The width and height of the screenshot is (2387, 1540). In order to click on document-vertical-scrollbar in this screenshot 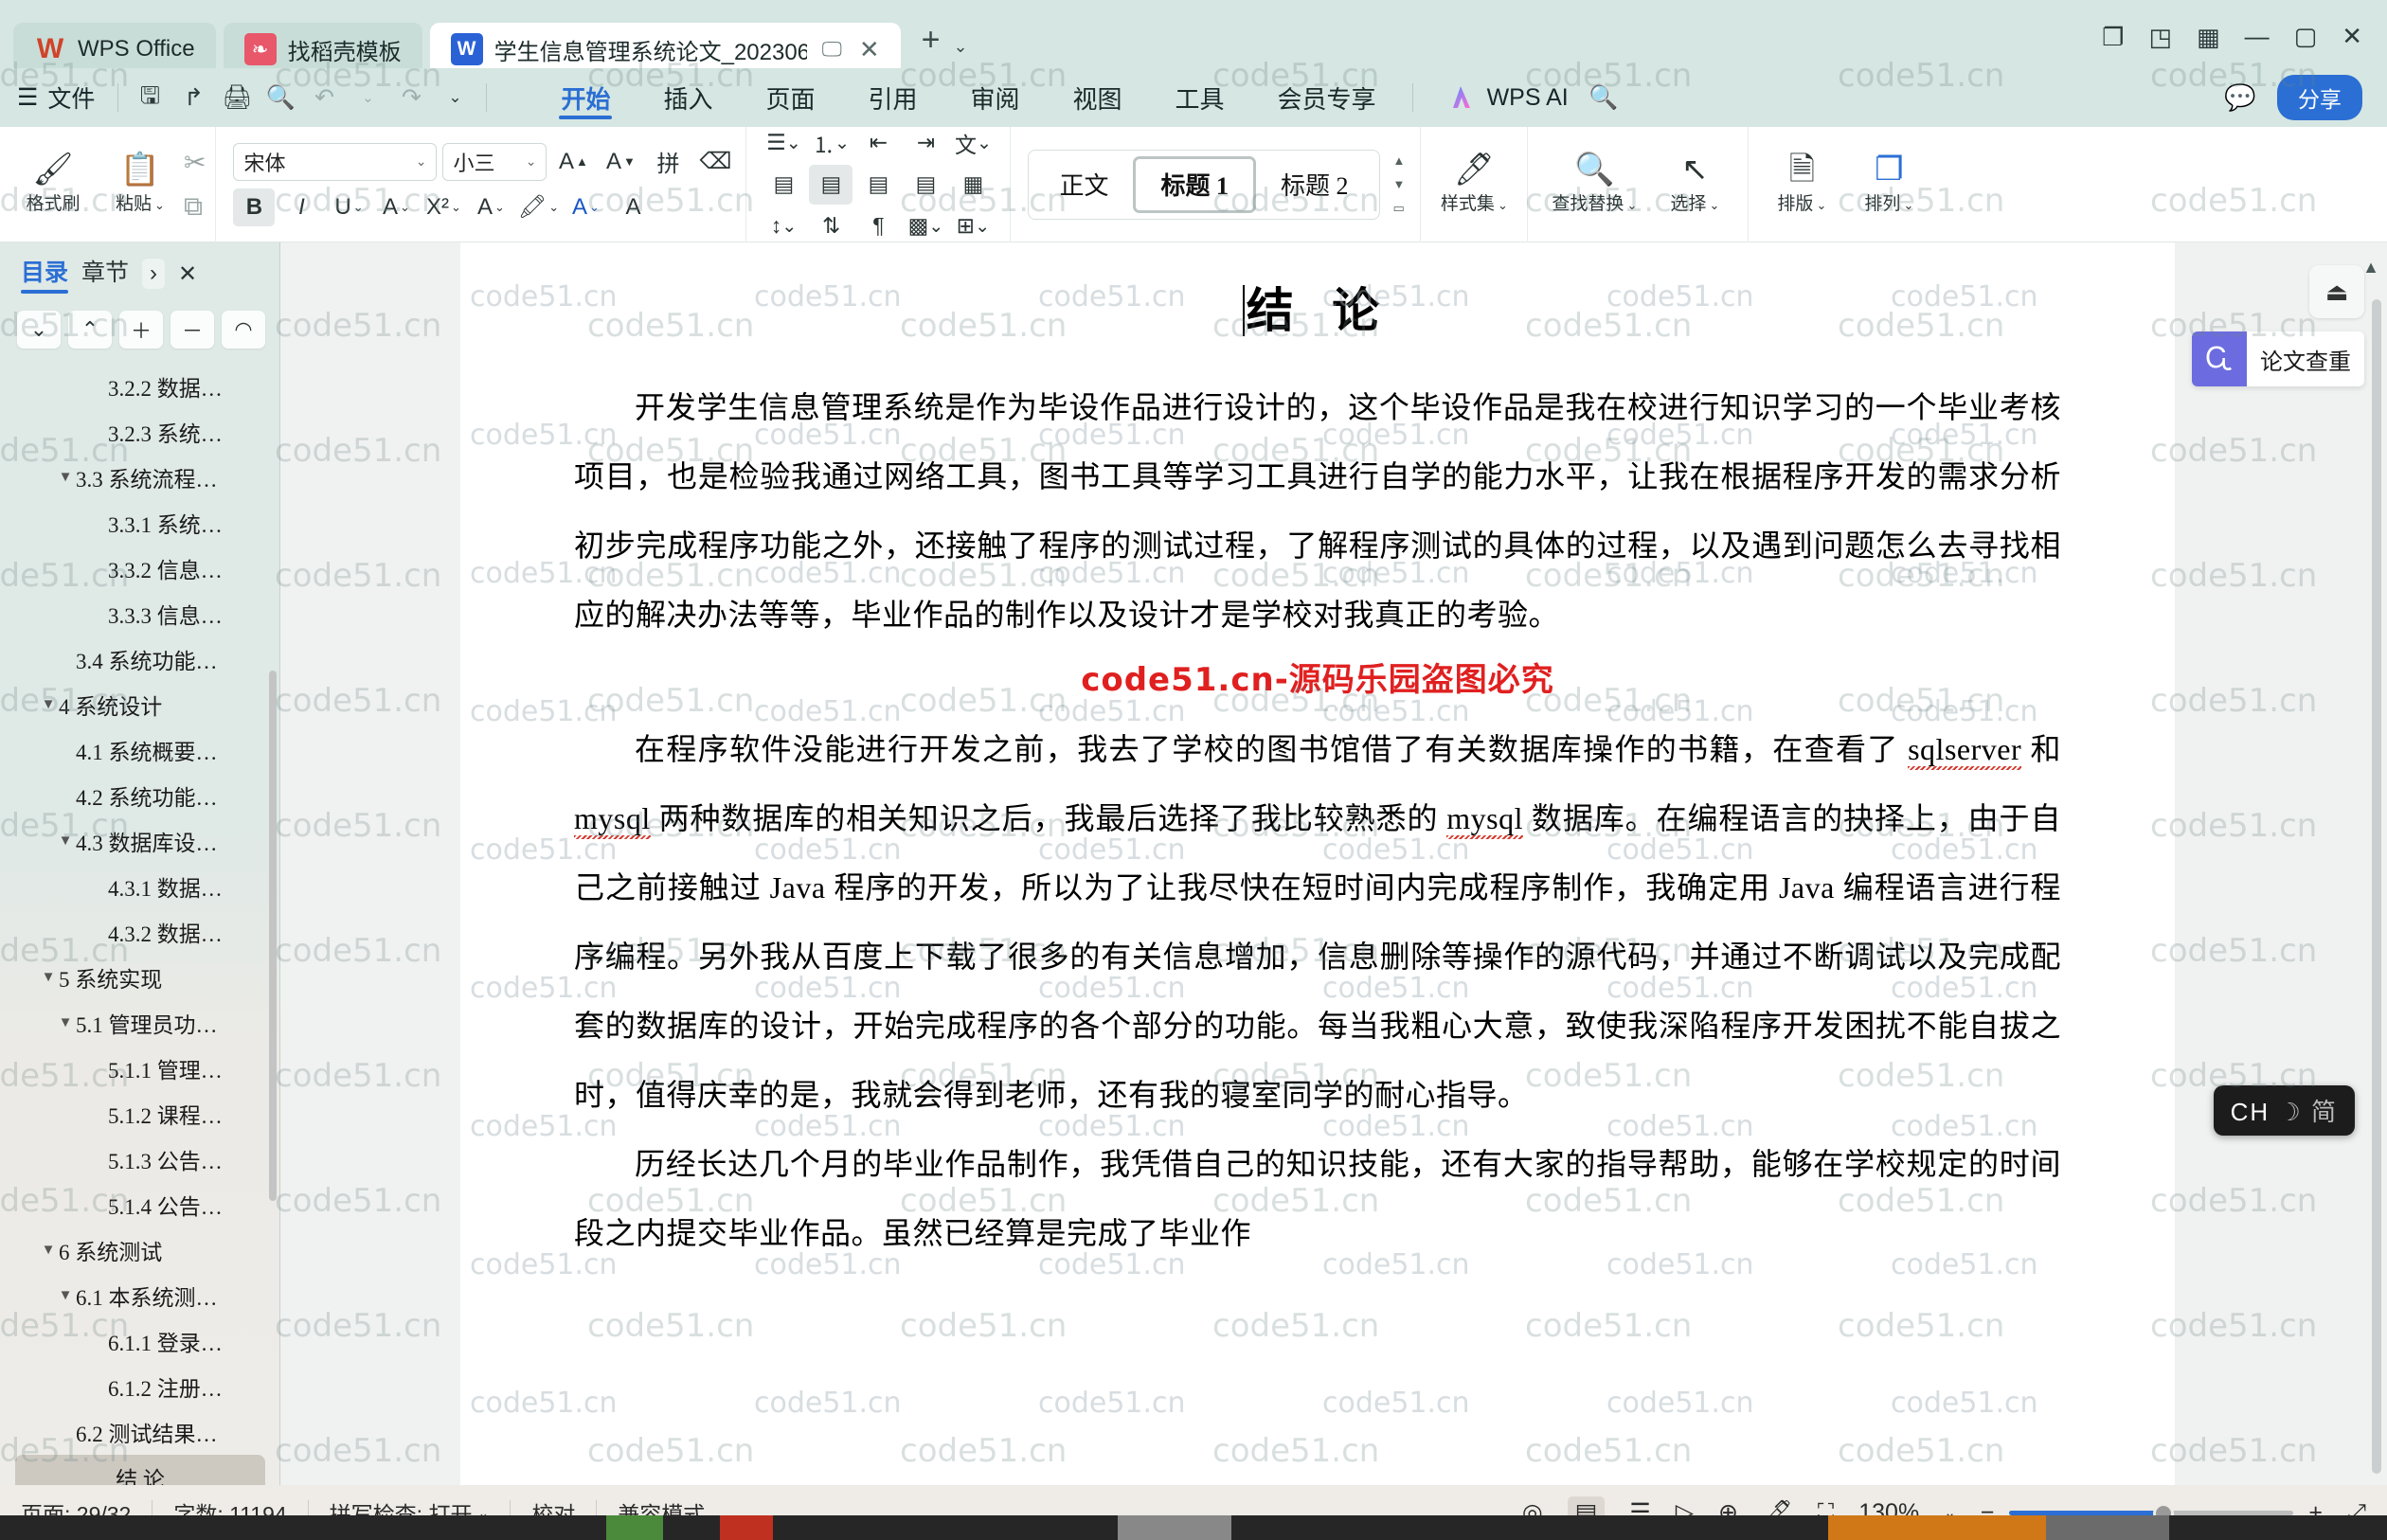, I will do `click(2376, 886)`.